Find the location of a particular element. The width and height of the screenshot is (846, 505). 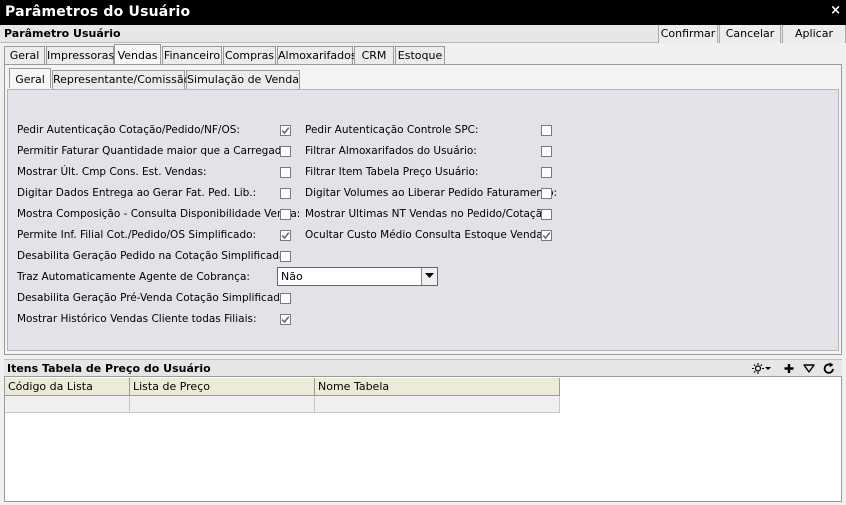

window-title: Parâmetros do Usuário is located at coordinates (98, 12).